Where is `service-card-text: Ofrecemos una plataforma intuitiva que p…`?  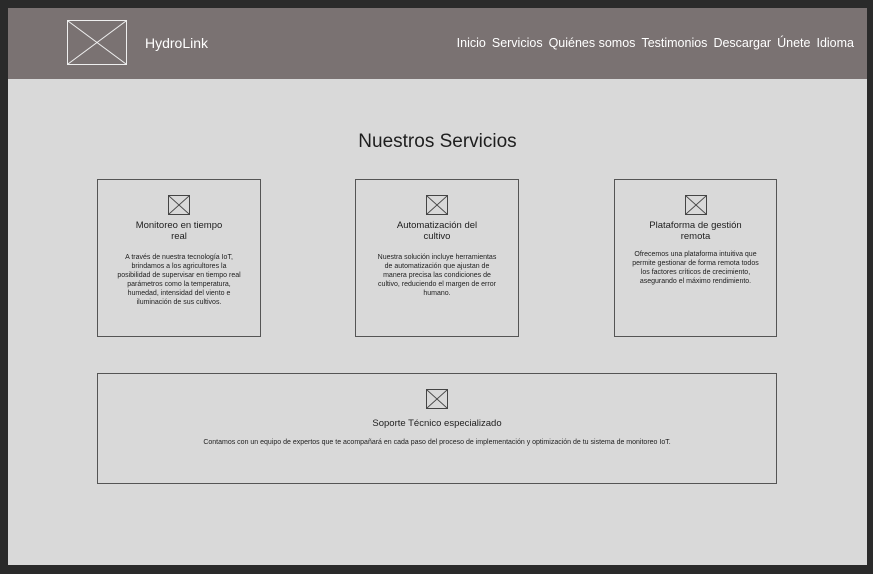
service-card-text: Ofrecemos una plataforma intuitiva que p… is located at coordinates (695, 268).